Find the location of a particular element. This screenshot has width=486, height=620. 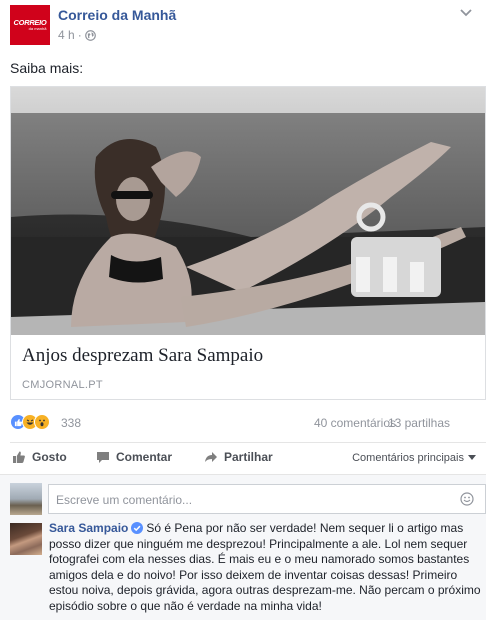

comment-label: Comentar is located at coordinates (144, 457).